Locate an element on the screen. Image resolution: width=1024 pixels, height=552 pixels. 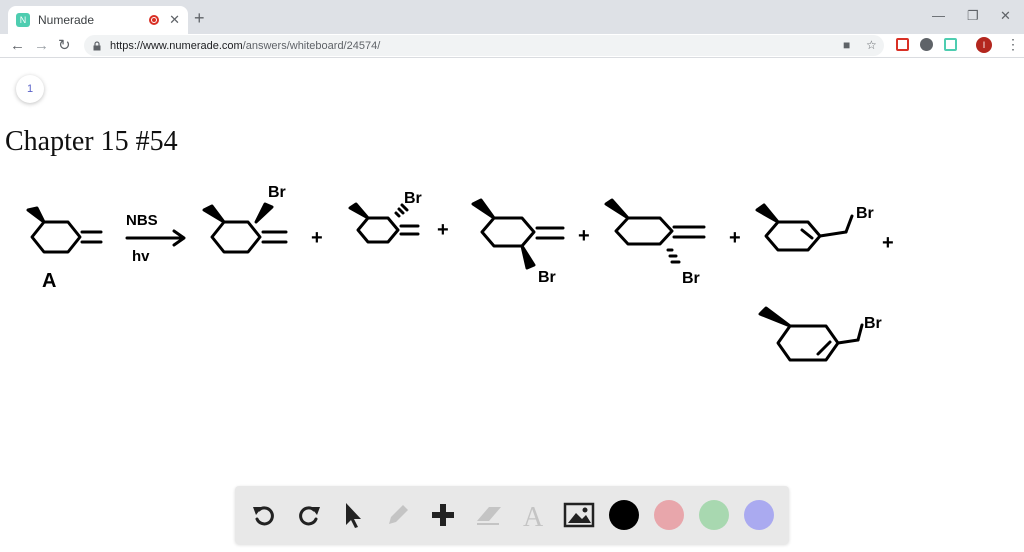
pocket-extension-icon is located at coordinates (902, 44).